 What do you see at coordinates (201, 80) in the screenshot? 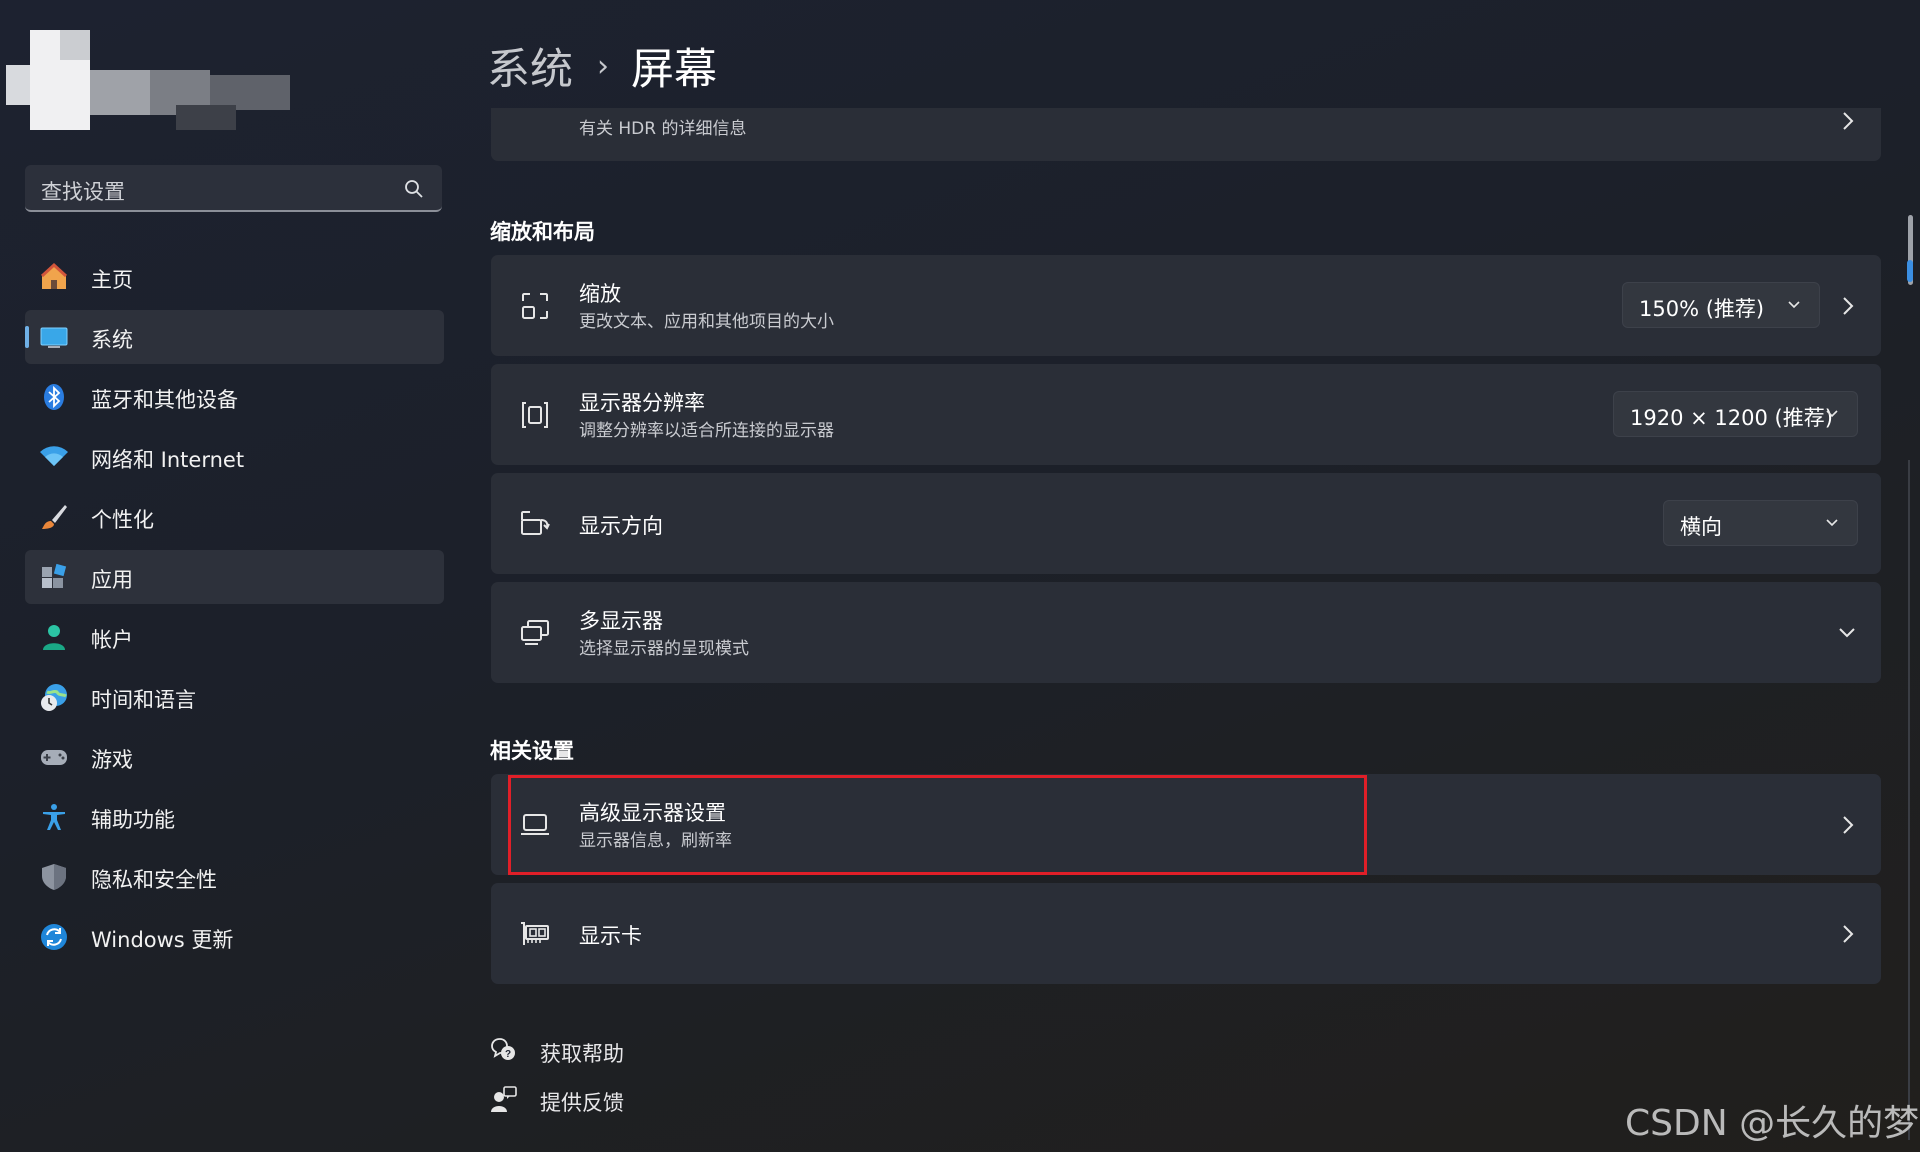
I see `user-avatar-blurred` at bounding box center [201, 80].